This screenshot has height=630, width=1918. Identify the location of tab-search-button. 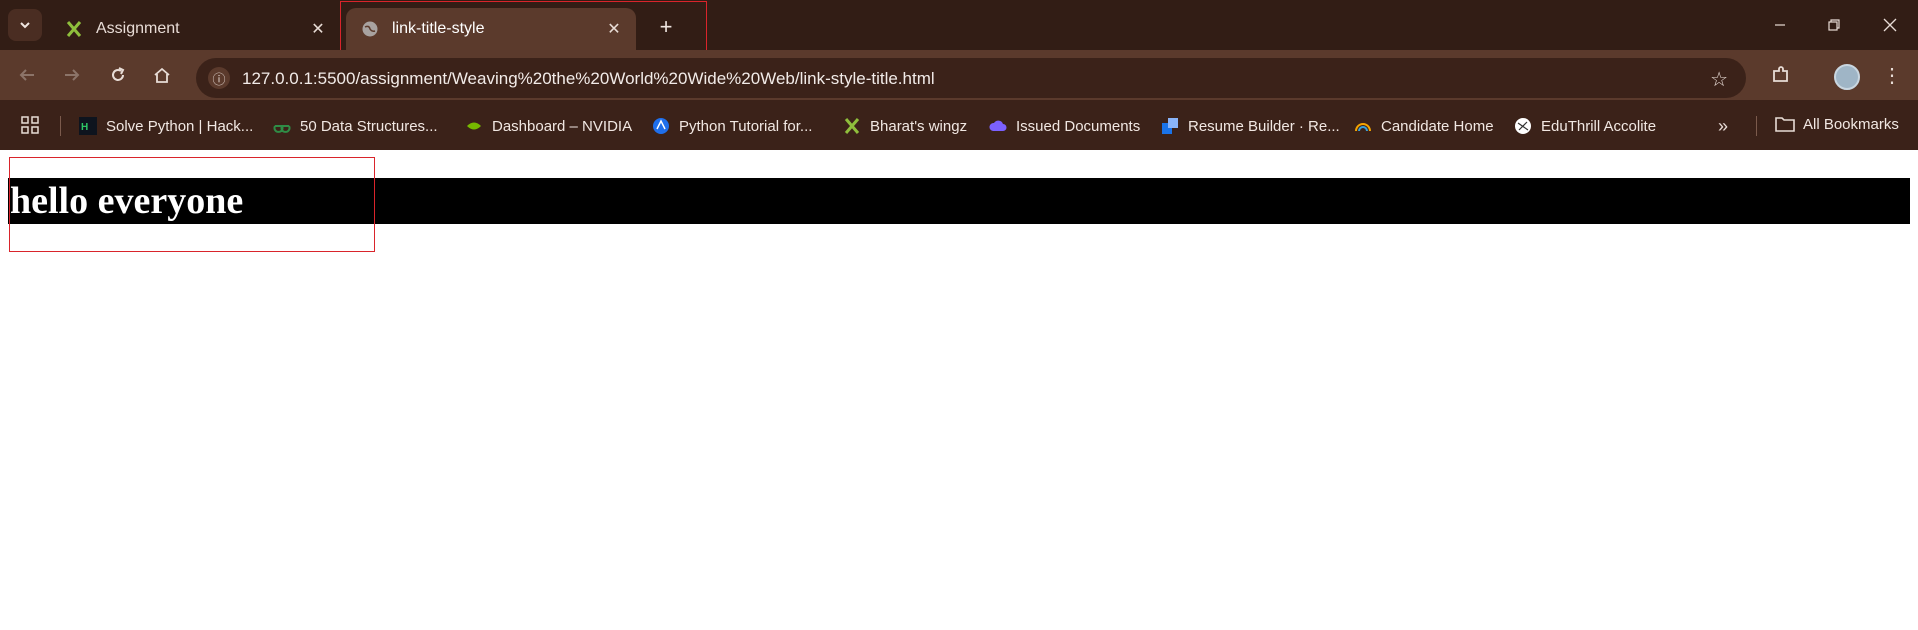
(25, 25).